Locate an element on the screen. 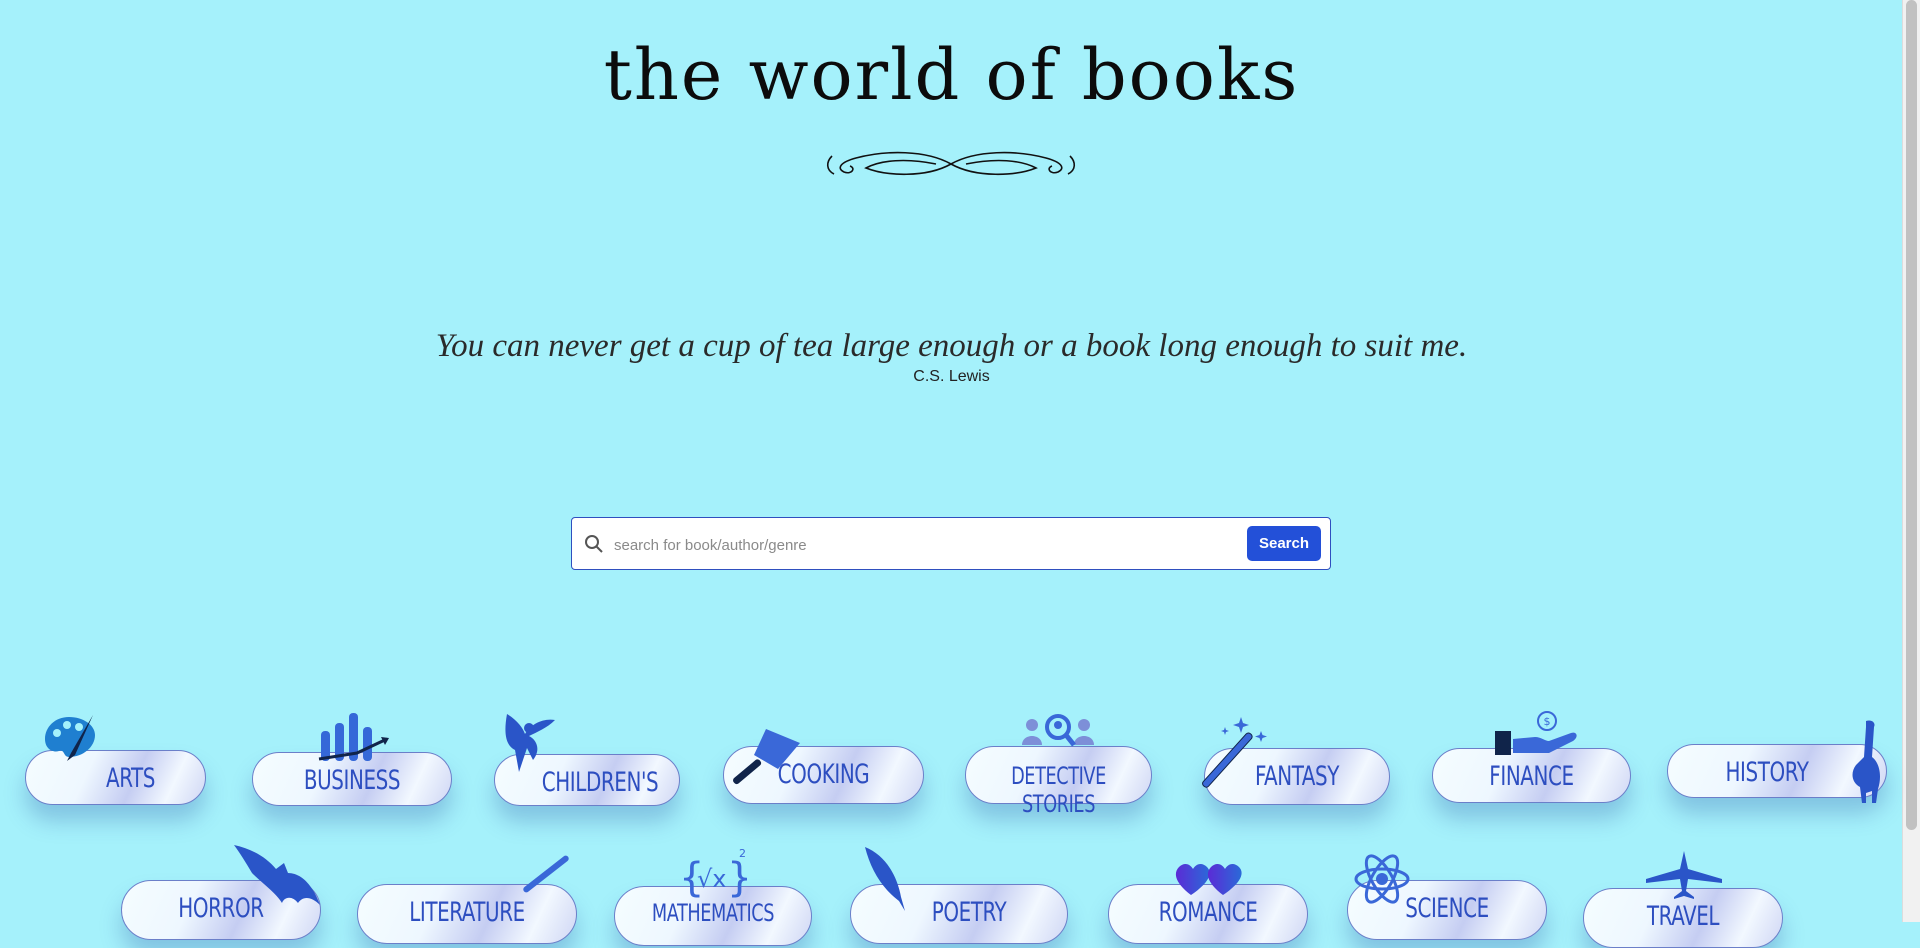 The image size is (1920, 948). genre-label: MATHEMATICS is located at coordinates (713, 913).